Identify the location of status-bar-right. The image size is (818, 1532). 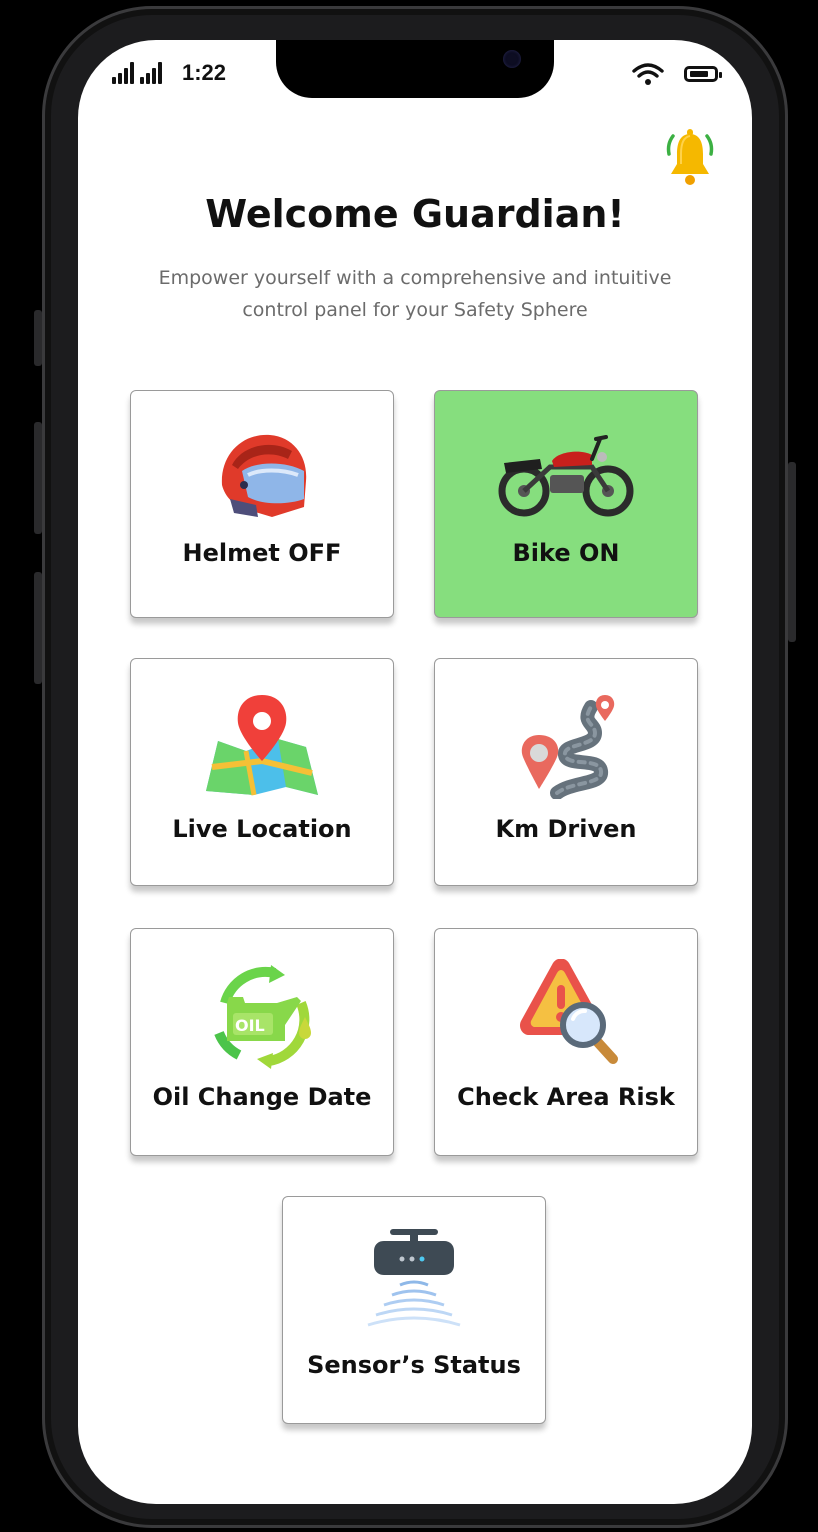
(677, 74).